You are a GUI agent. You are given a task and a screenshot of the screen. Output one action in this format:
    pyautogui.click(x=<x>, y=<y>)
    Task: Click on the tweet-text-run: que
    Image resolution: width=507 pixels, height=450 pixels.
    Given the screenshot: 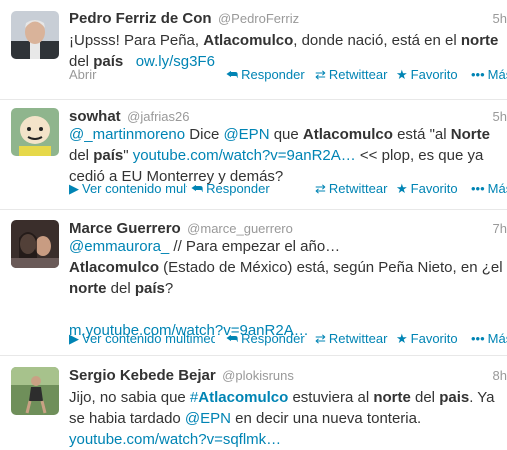 What is the action you would take?
    pyautogui.click(x=286, y=134)
    